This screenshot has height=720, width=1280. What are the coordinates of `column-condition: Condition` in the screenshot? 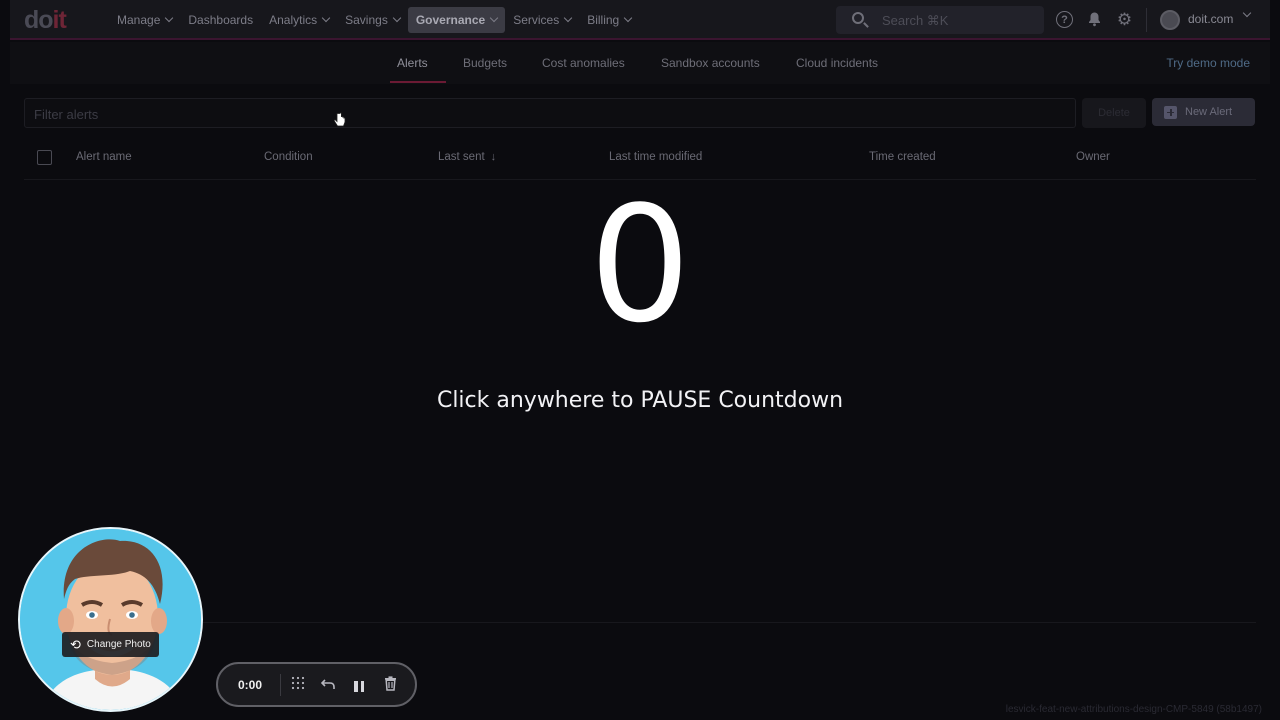 It's located at (288, 157).